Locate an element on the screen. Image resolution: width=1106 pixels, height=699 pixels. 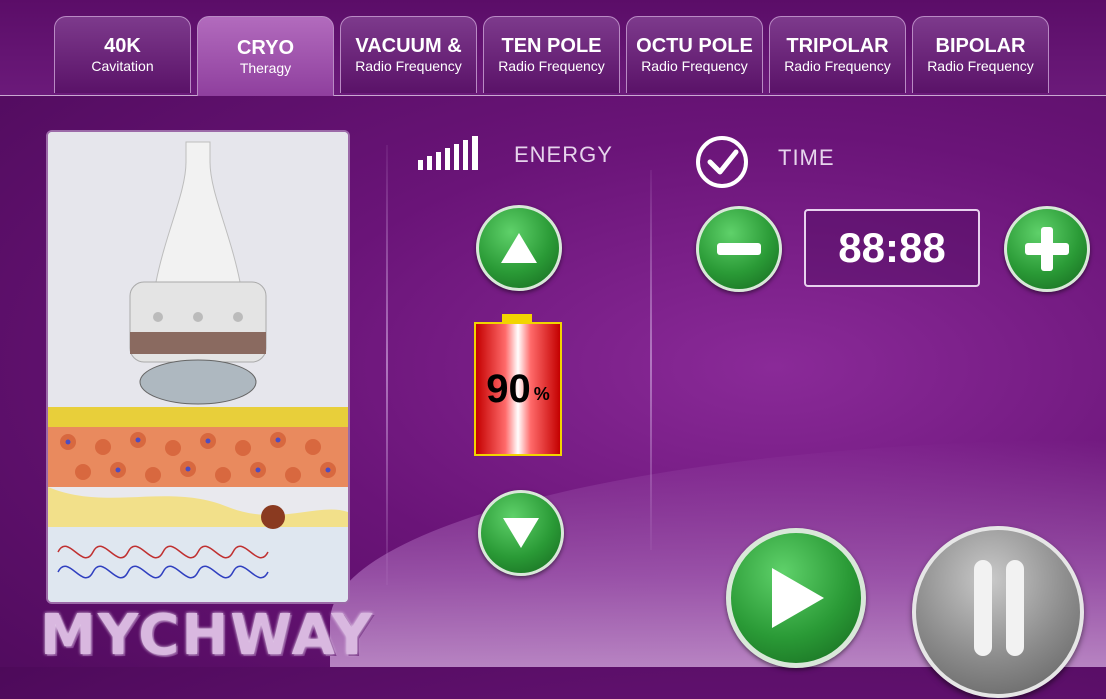
energy-label: ENERGY is located at coordinates (563, 154).